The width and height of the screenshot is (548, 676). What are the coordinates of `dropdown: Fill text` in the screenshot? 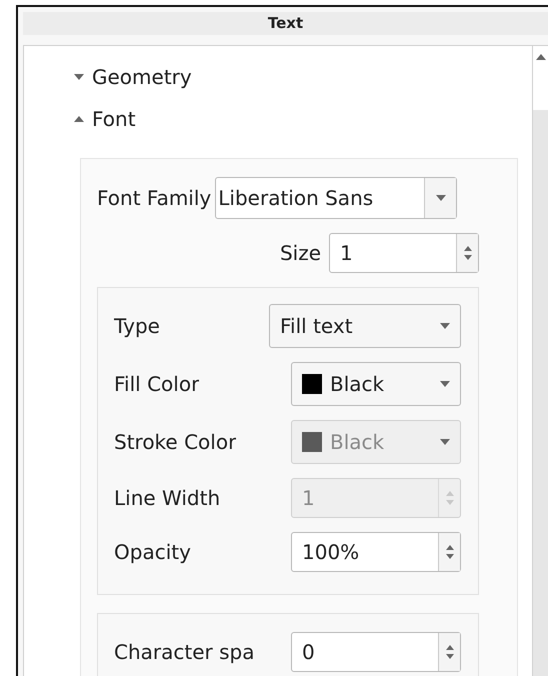 It's located at (365, 326).